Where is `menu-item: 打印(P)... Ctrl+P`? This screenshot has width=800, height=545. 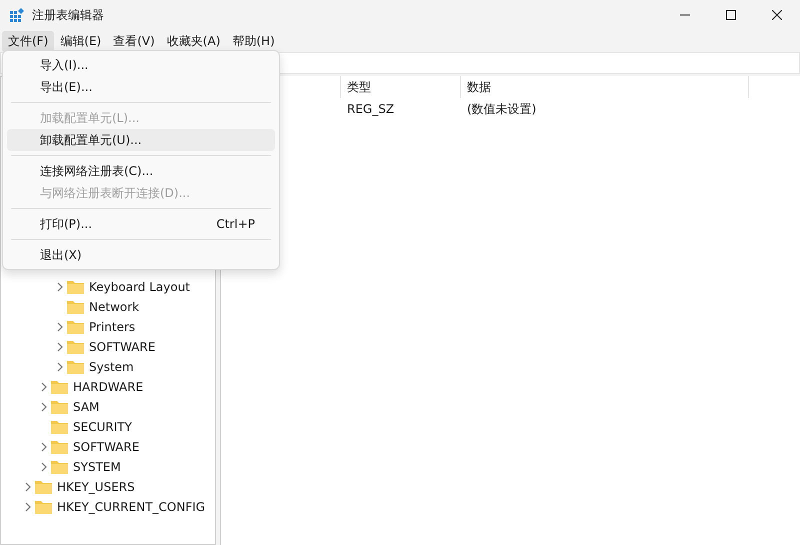 menu-item: 打印(P)... Ctrl+P is located at coordinates (141, 224).